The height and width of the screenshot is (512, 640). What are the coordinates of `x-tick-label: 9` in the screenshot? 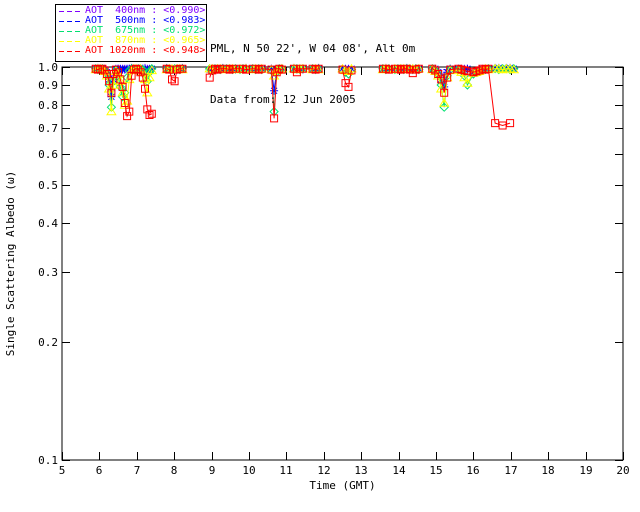 It's located at (212, 470).